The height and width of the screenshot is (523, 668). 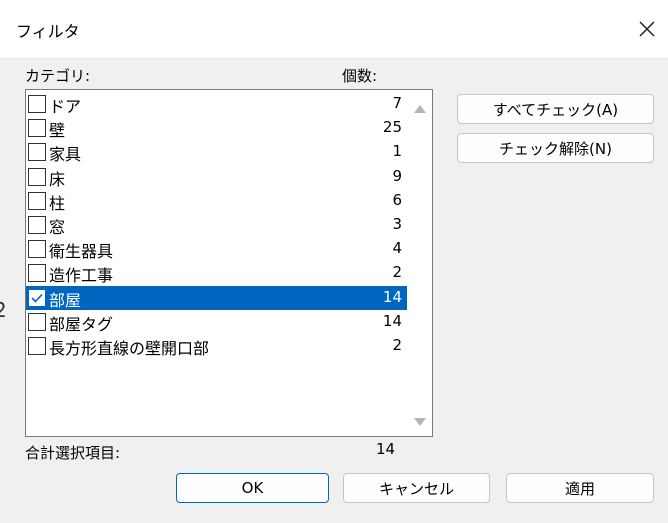 I want to click on item-count: 7, so click(x=397, y=103).